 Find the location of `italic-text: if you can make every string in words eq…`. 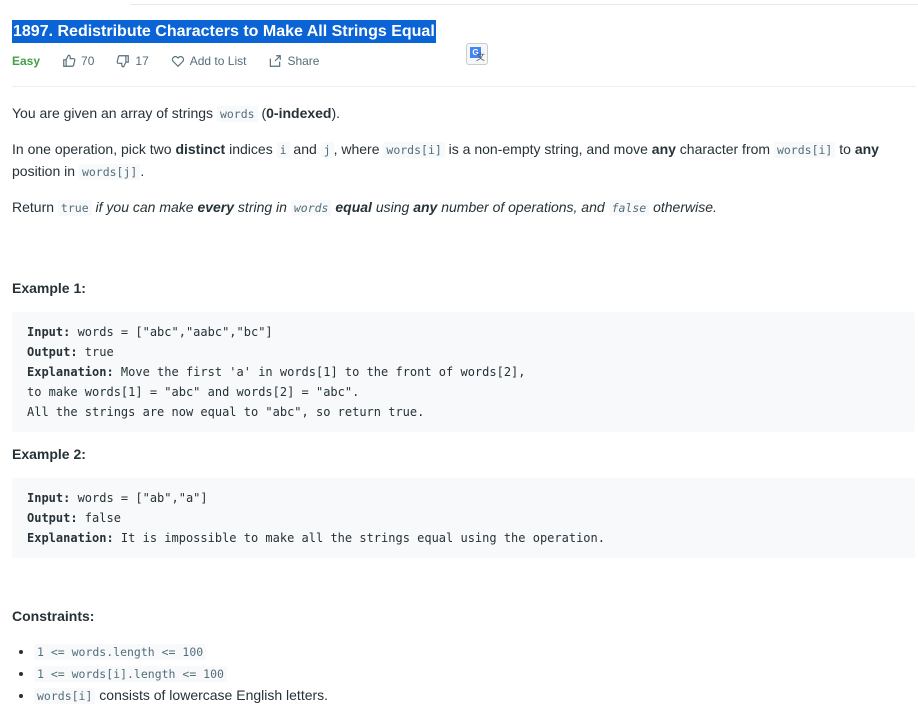

italic-text: if you can make every string in words eq… is located at coordinates (404, 207).